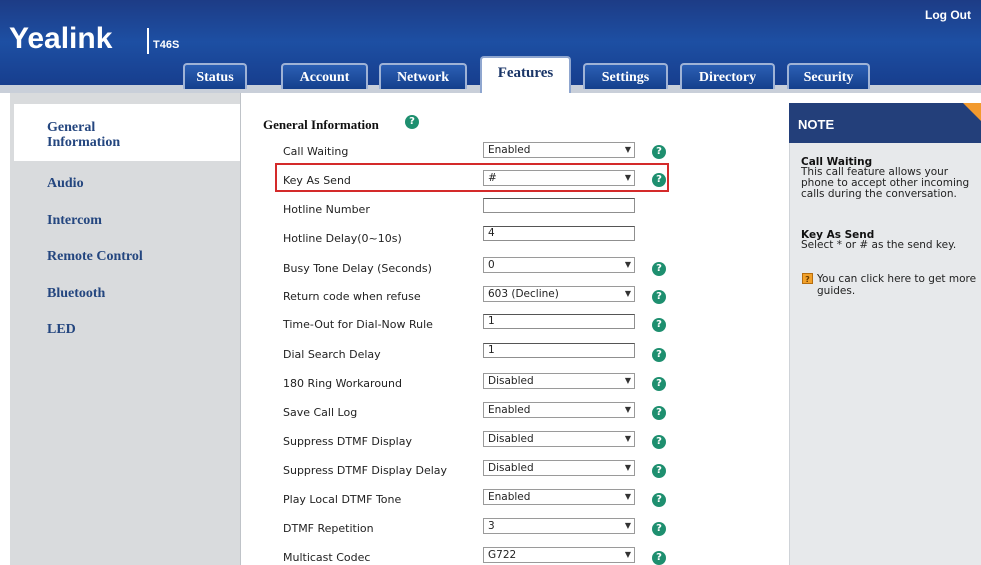 This screenshot has height=565, width=981. I want to click on note-guides-link: You can click here to get more guides., so click(897, 285).